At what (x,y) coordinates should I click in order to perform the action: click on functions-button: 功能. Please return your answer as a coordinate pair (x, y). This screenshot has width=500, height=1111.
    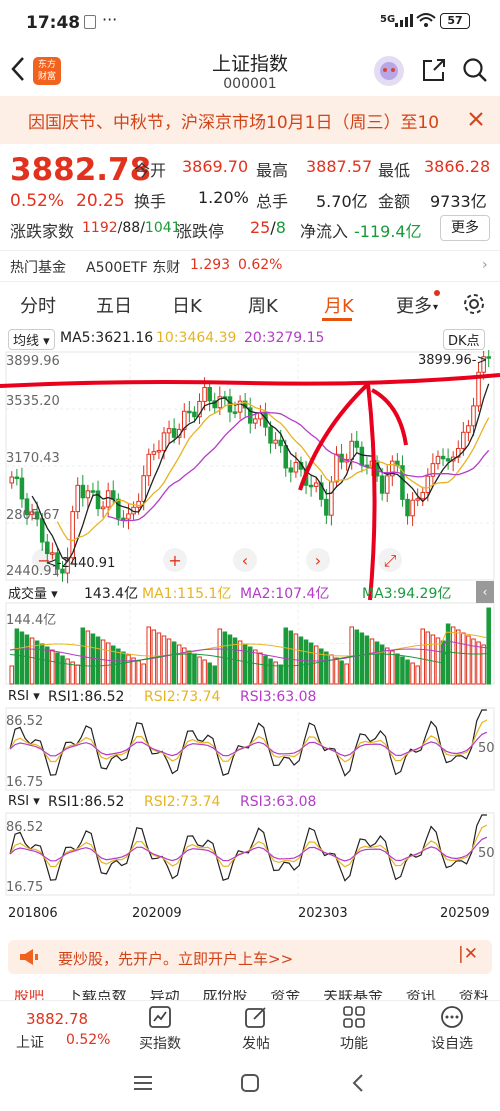
    Looking at the image, I should click on (354, 1030).